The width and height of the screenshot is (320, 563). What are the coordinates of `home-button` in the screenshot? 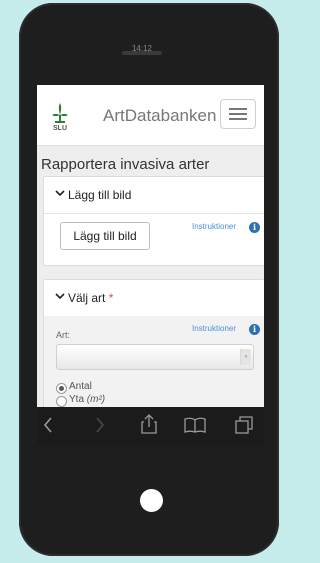 It's located at (151, 500).